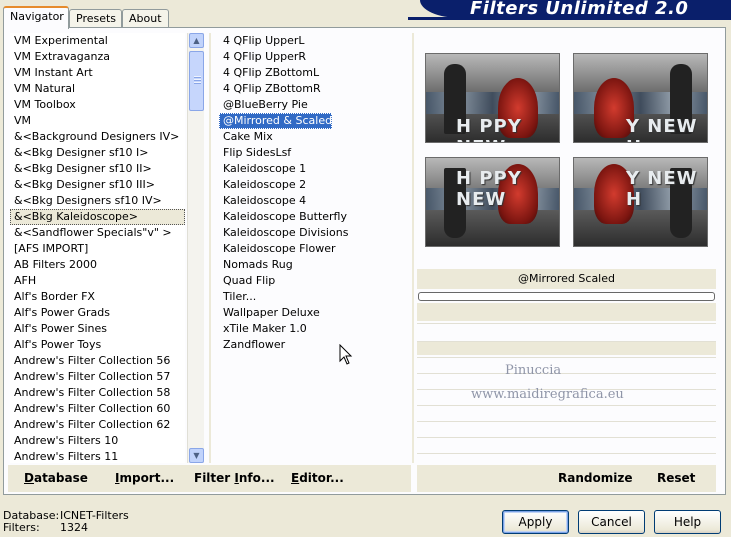 Image resolution: width=731 pixels, height=537 pixels. Describe the element at coordinates (283, 233) in the screenshot. I see `filter-item: Kaleidoscope Divisions` at that location.